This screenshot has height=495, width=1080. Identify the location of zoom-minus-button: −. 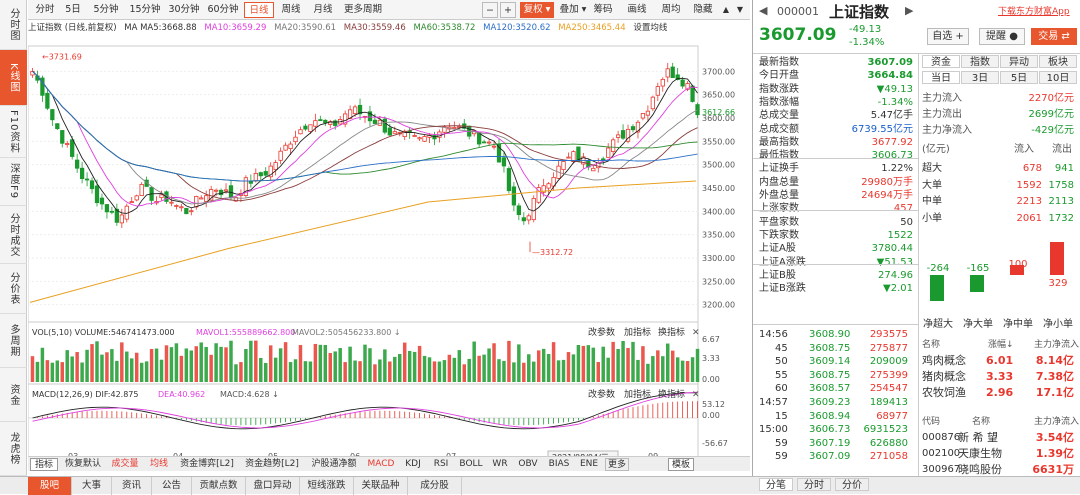
(490, 10).